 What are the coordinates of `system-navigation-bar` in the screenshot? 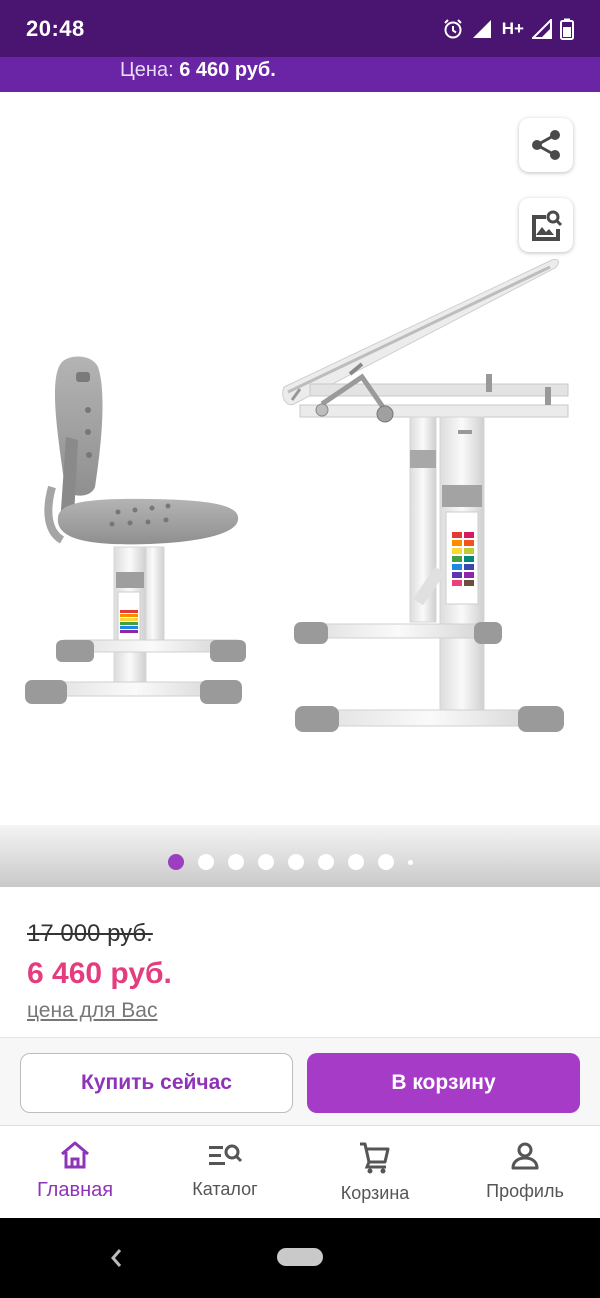 It's located at (300, 1258).